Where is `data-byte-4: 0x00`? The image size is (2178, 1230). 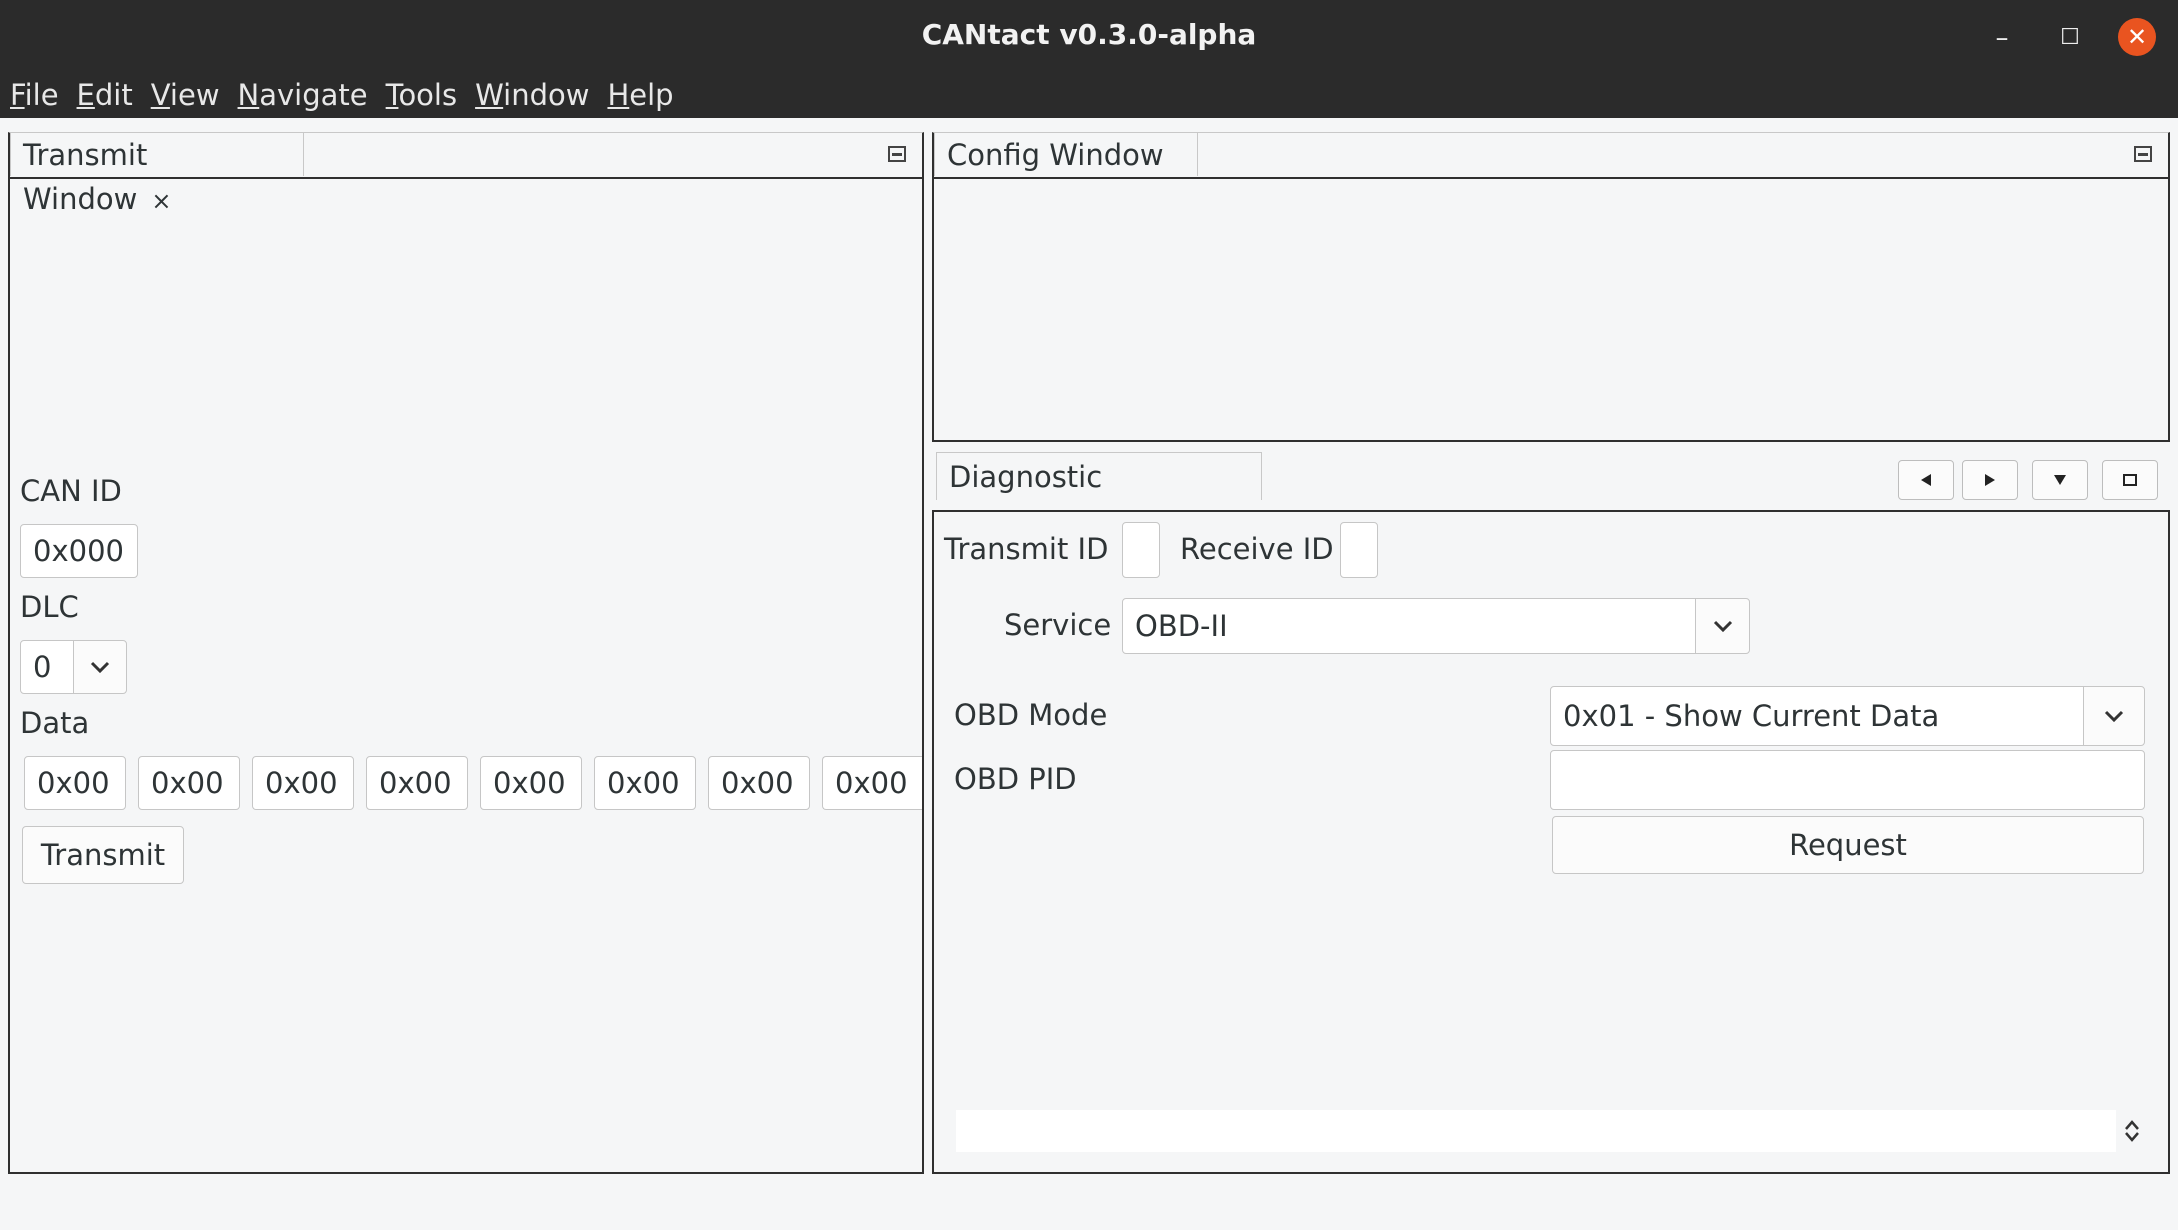 data-byte-4: 0x00 is located at coordinates (531, 783).